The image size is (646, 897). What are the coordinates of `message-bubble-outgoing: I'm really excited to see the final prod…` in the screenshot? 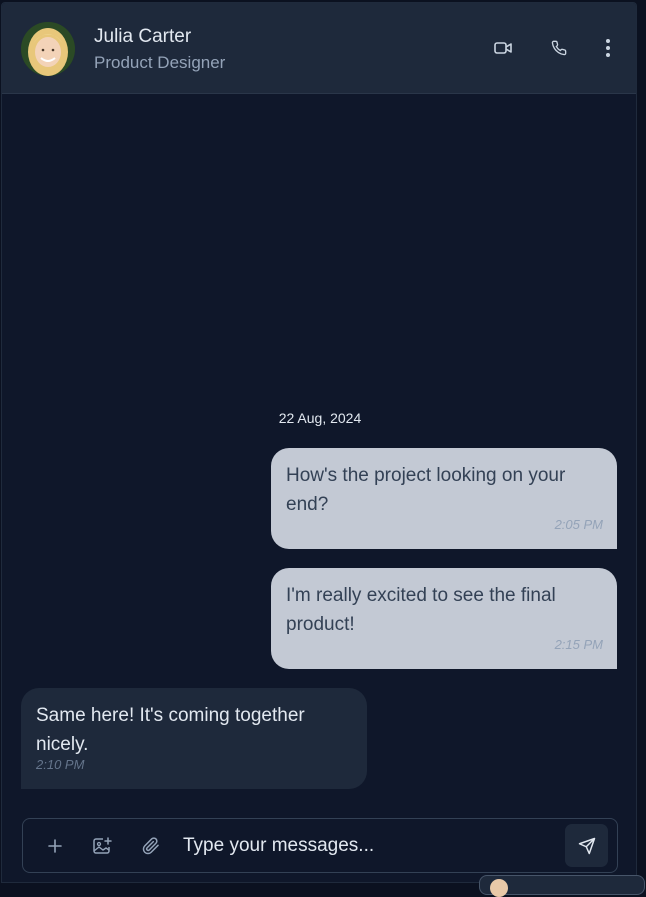 It's located at (444, 618).